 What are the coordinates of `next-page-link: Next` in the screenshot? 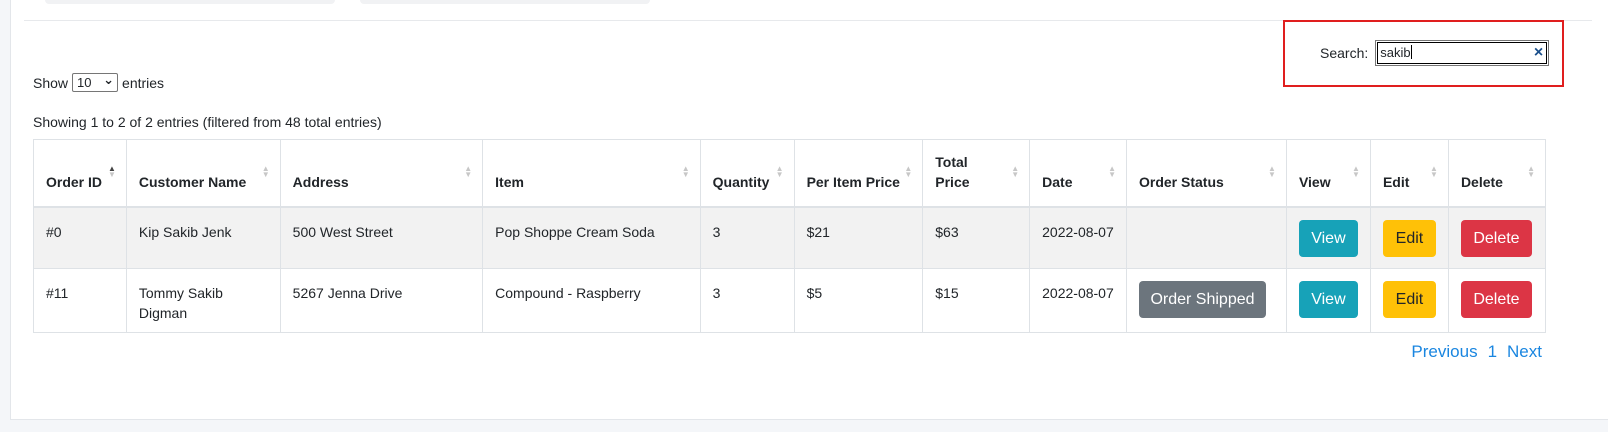 It's located at (1524, 352).